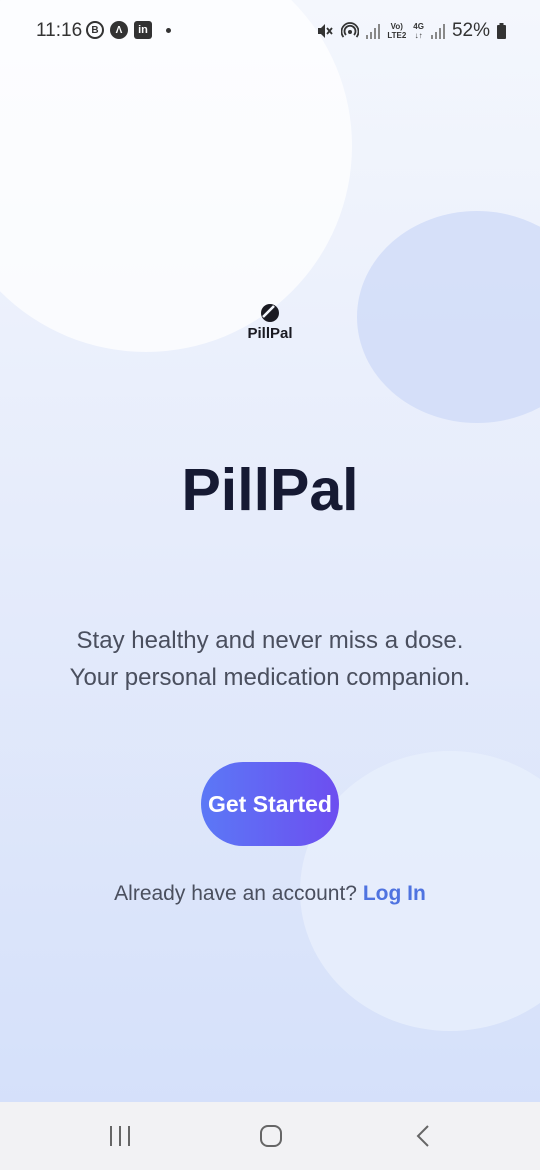 The image size is (540, 1170). I want to click on system-icons: Vo) LTE2 4G ↓↑ 52%, so click(411, 31).